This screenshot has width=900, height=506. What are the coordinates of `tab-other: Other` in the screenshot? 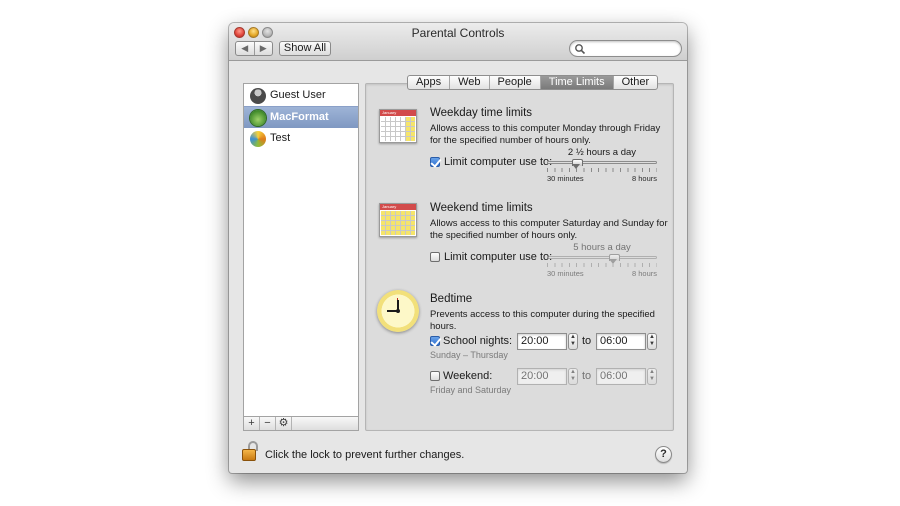 It's located at (636, 82).